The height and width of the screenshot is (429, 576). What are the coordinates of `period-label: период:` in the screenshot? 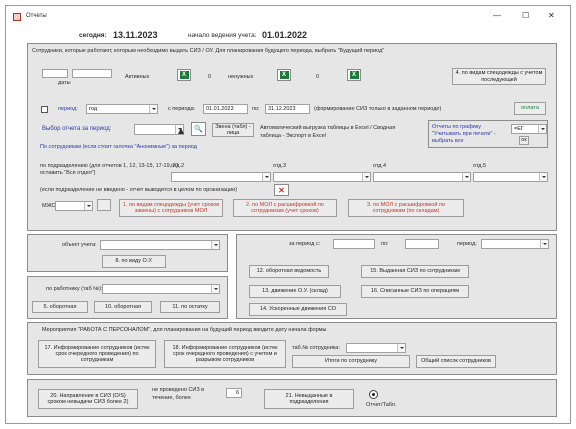 It's located at (68, 109).